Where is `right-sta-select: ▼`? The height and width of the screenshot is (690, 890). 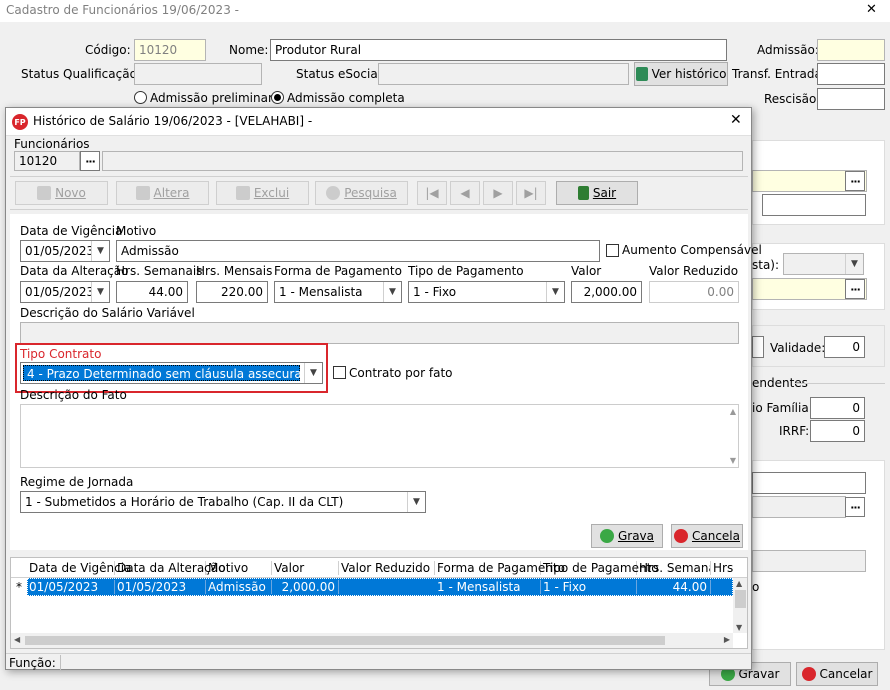
right-sta-select: ▼ is located at coordinates (823, 264).